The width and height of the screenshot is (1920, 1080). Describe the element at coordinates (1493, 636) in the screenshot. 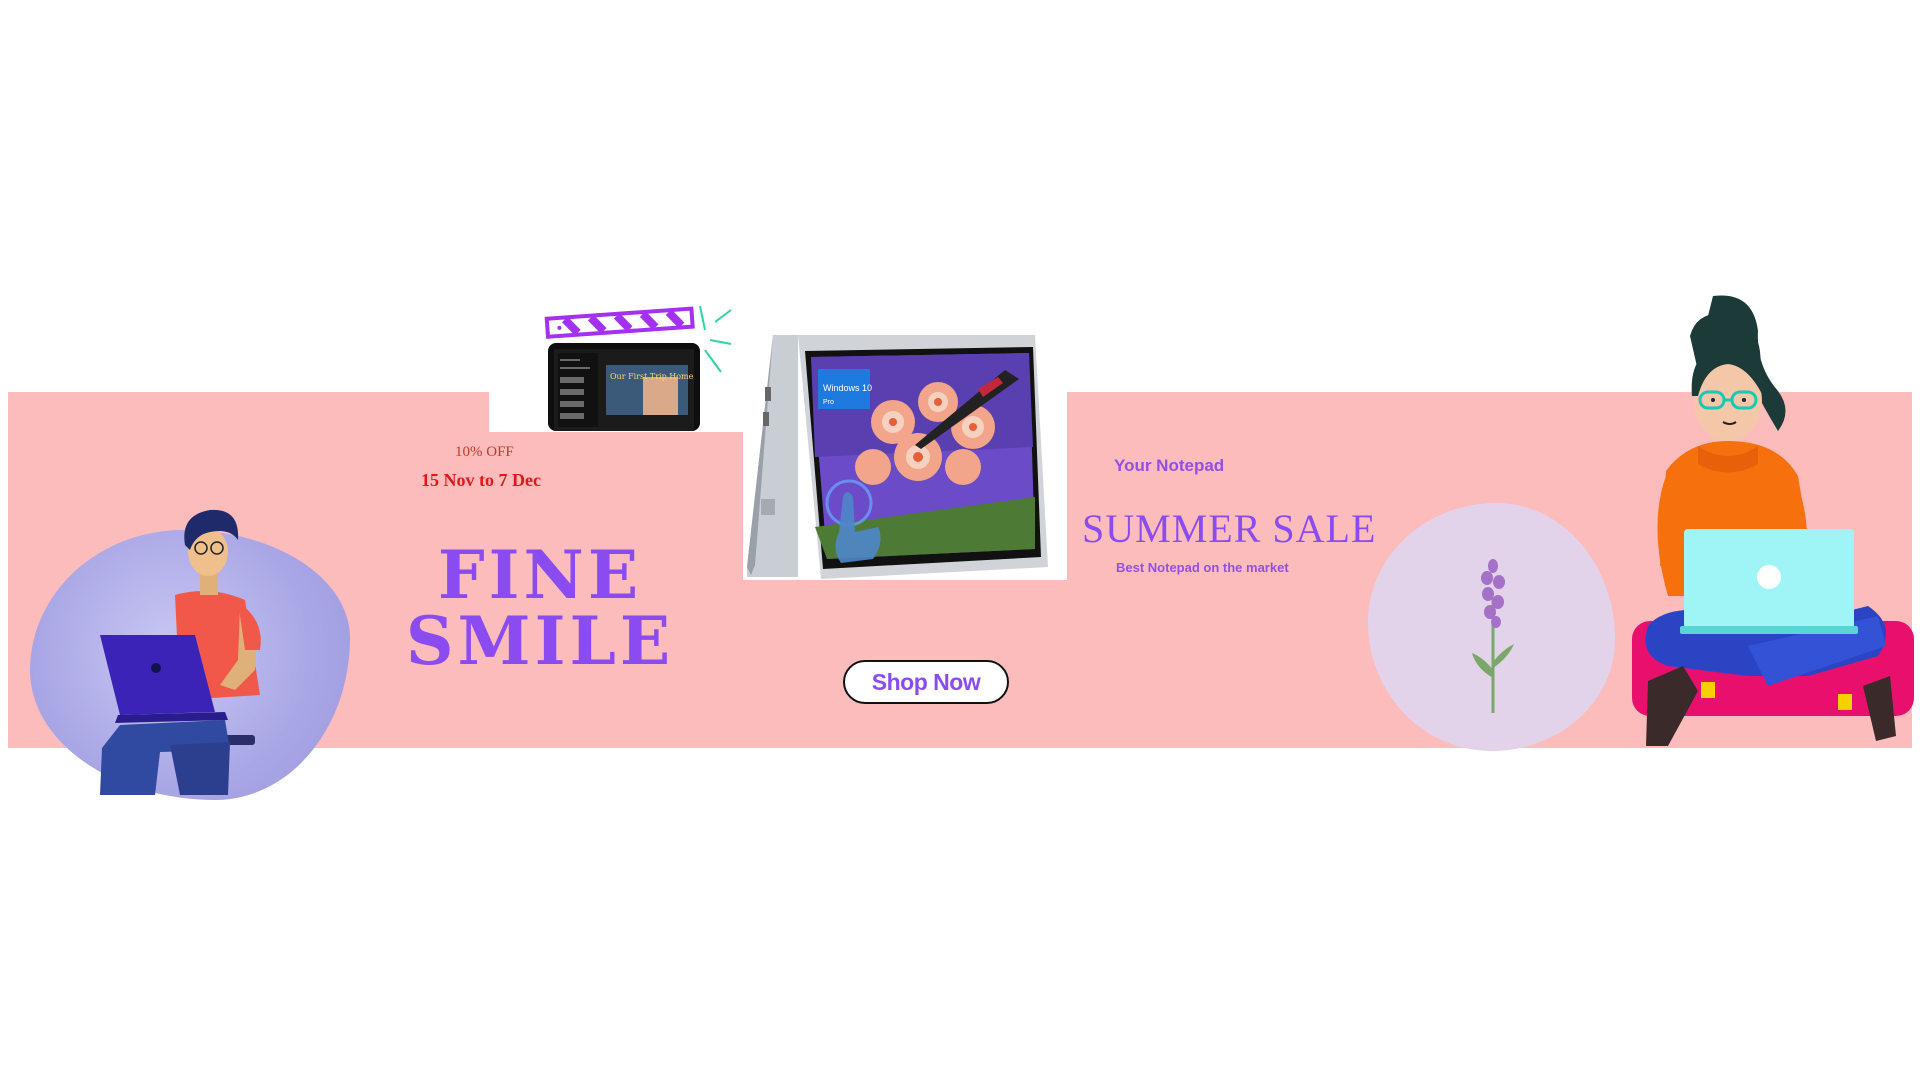

I see `lavender-flower-icon` at that location.